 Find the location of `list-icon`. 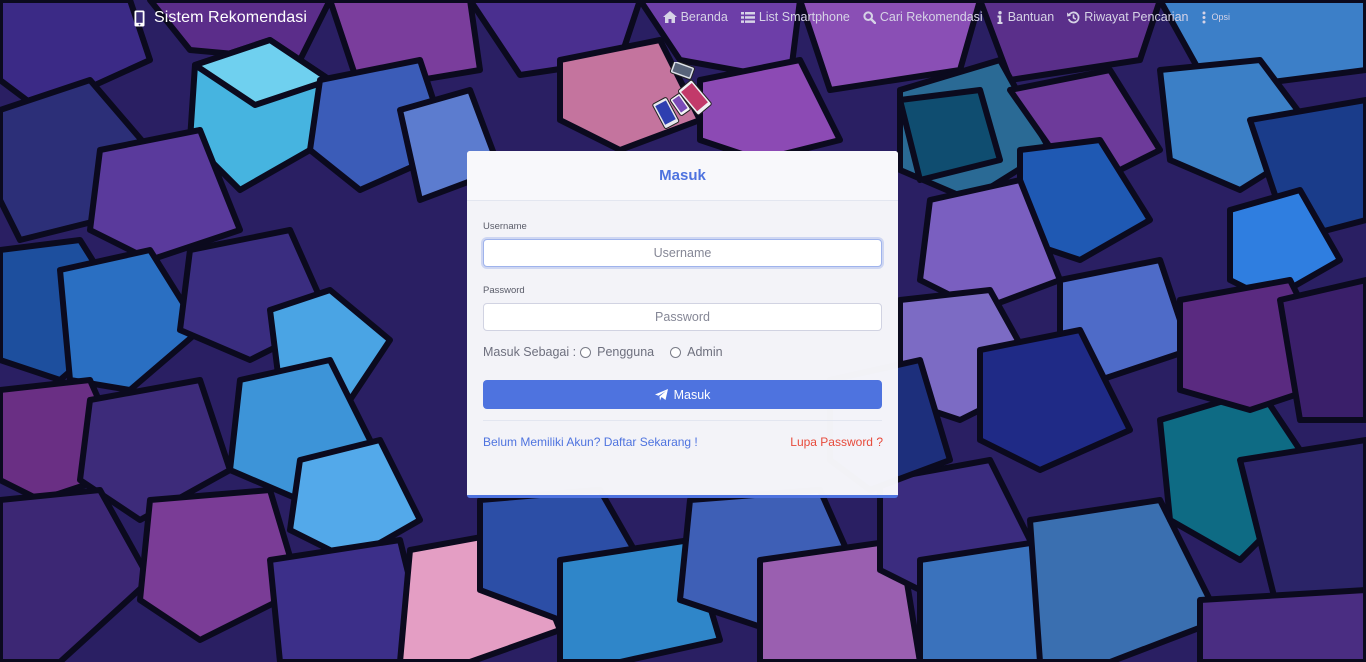

list-icon is located at coordinates (747, 17).